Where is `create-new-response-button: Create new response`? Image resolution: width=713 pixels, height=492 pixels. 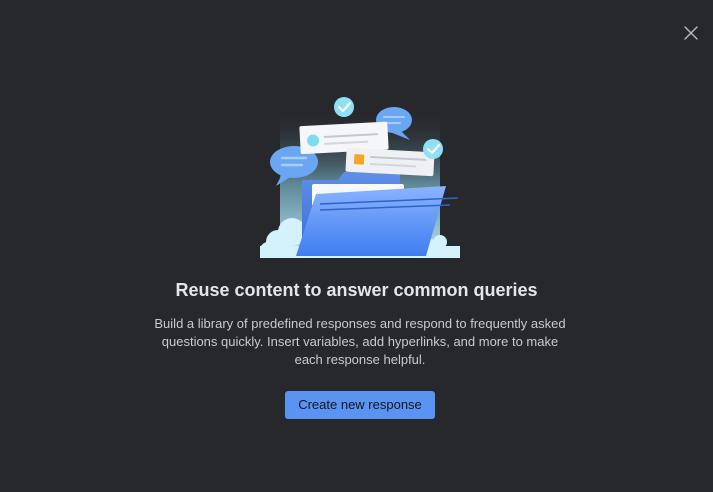
create-new-response-button: Create new response is located at coordinates (360, 405).